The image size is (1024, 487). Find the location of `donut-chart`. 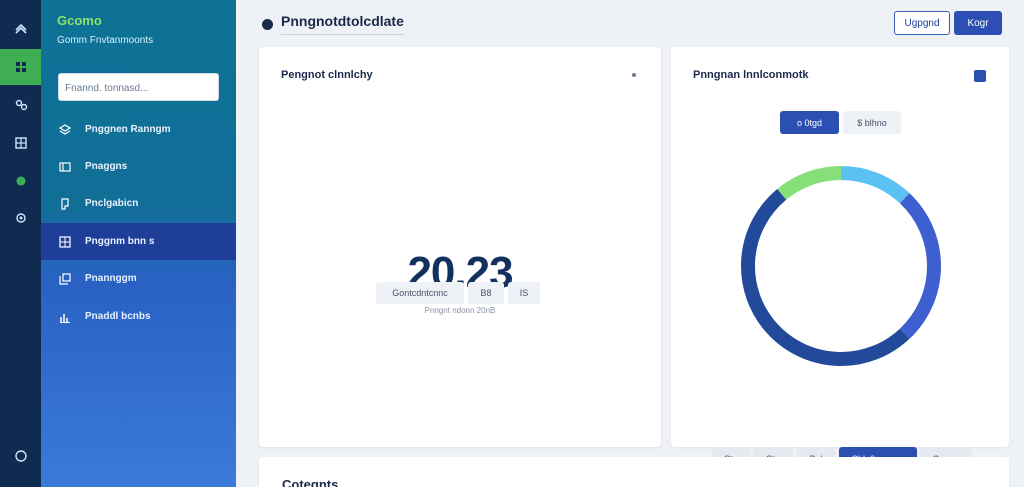

donut-chart is located at coordinates (841, 266).